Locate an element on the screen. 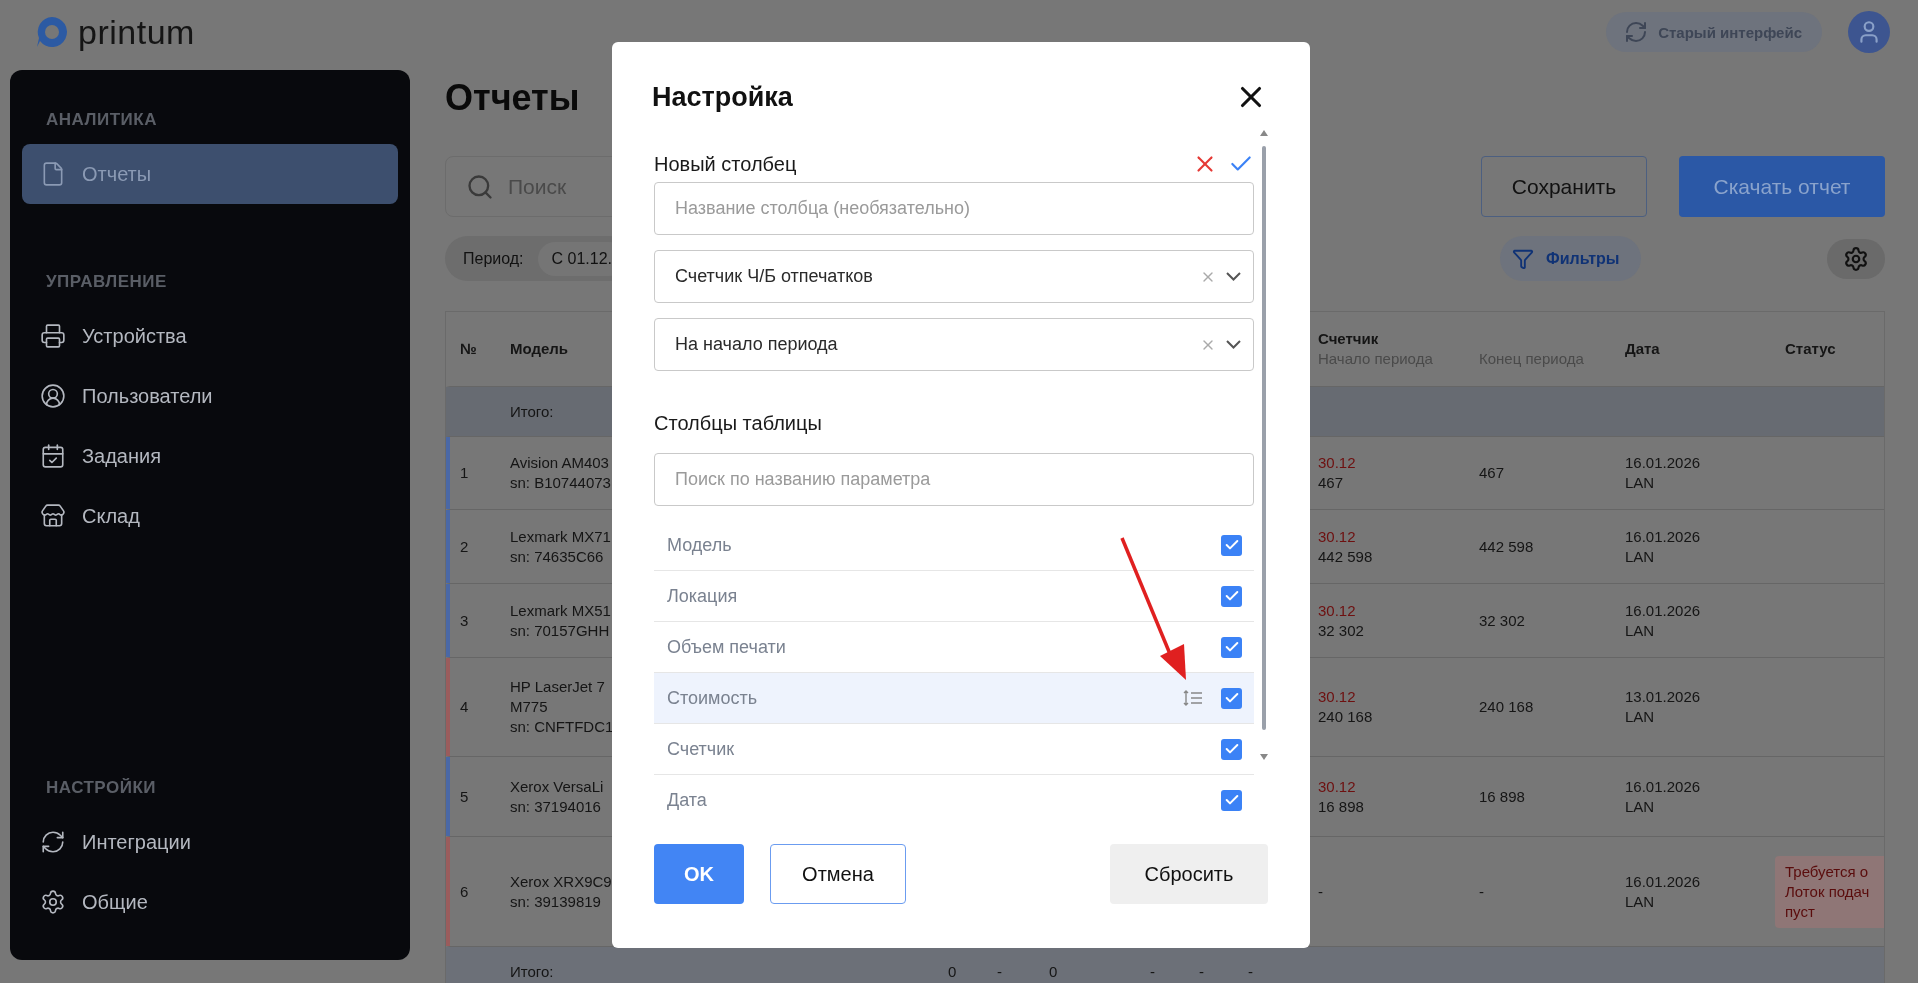 This screenshot has width=1918, height=983. counter-end: 16 898 is located at coordinates (1502, 796).